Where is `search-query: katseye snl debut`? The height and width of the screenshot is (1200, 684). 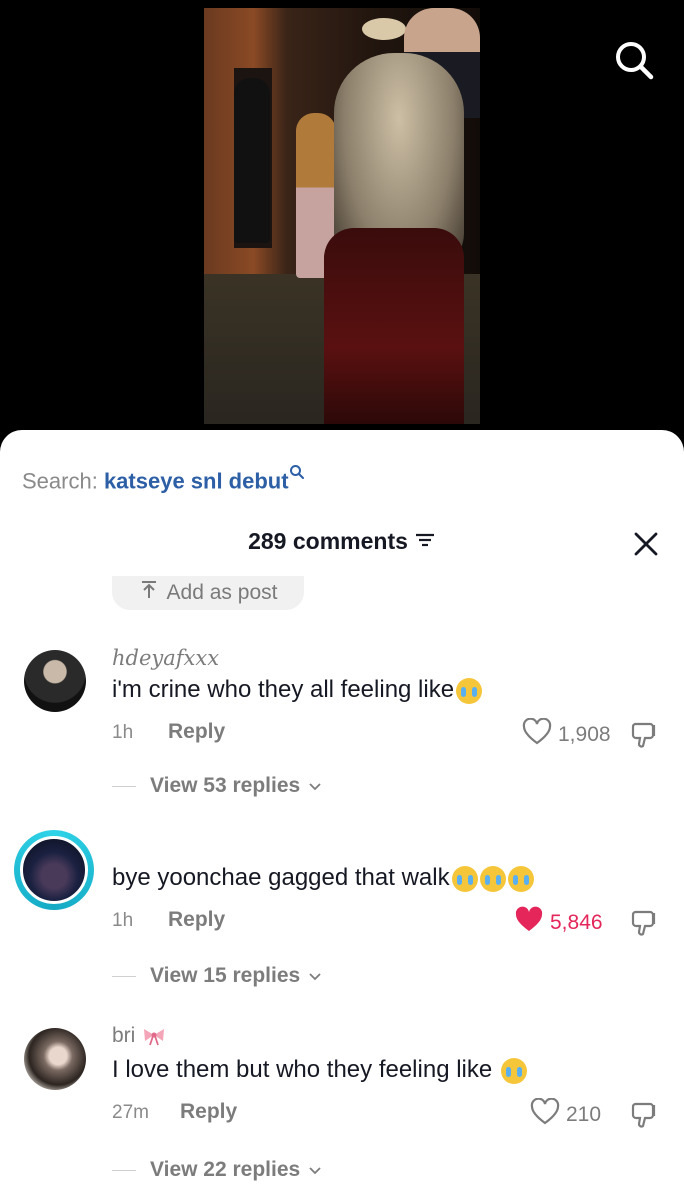 search-query: katseye snl debut is located at coordinates (196, 480).